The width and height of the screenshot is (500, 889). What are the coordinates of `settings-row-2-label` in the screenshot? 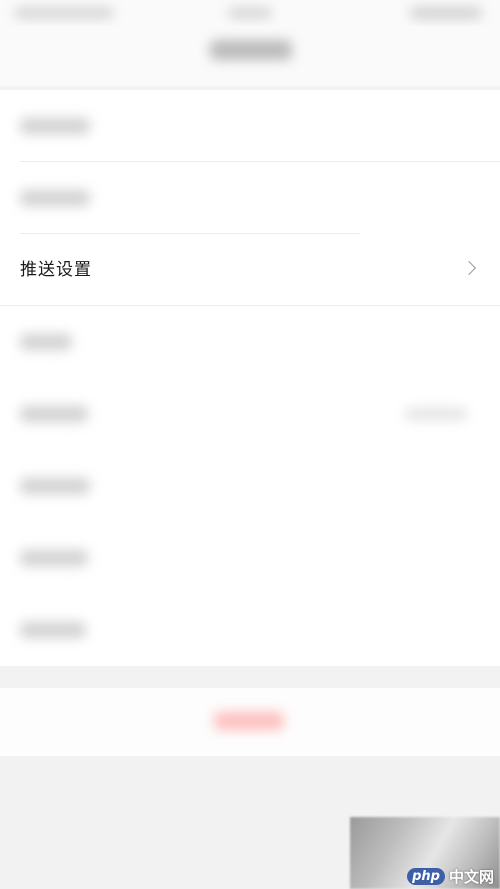 It's located at (55, 198).